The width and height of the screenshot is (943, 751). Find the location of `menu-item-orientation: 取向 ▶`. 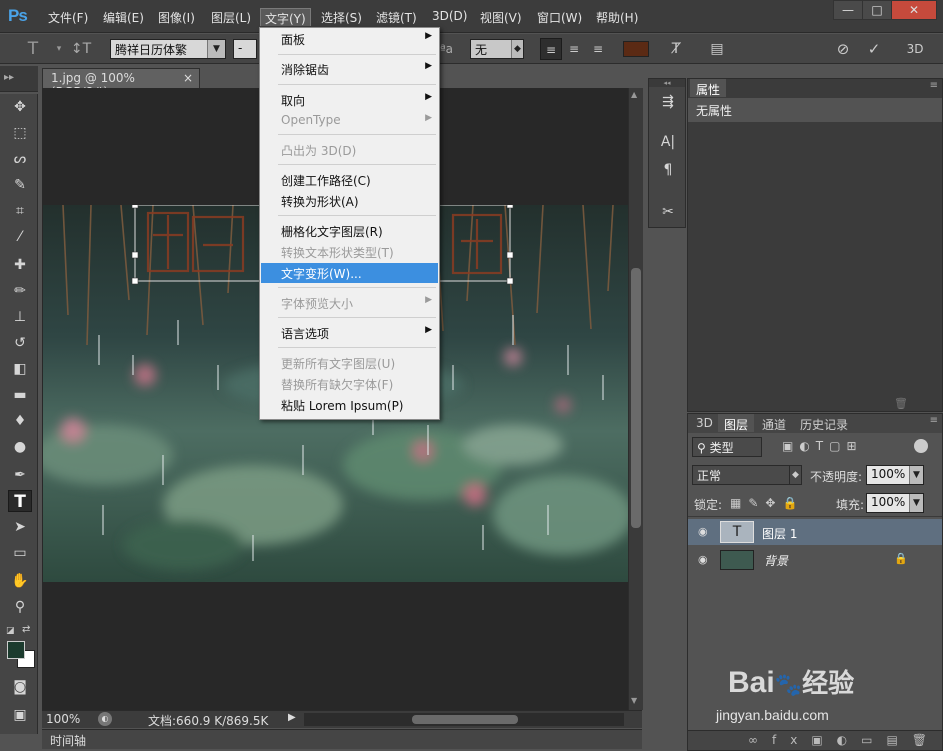

menu-item-orientation: 取向 ▶ is located at coordinates (349, 100).